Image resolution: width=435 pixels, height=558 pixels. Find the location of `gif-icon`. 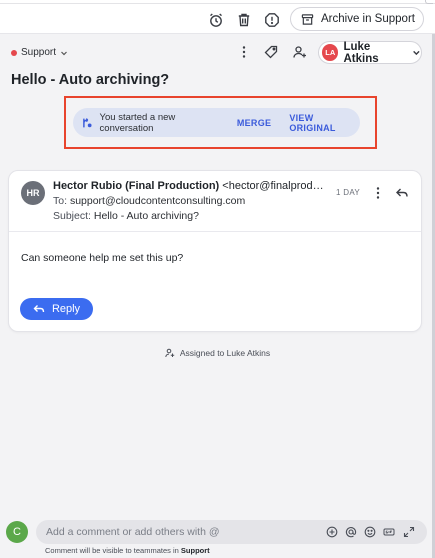

gif-icon is located at coordinates (389, 532).